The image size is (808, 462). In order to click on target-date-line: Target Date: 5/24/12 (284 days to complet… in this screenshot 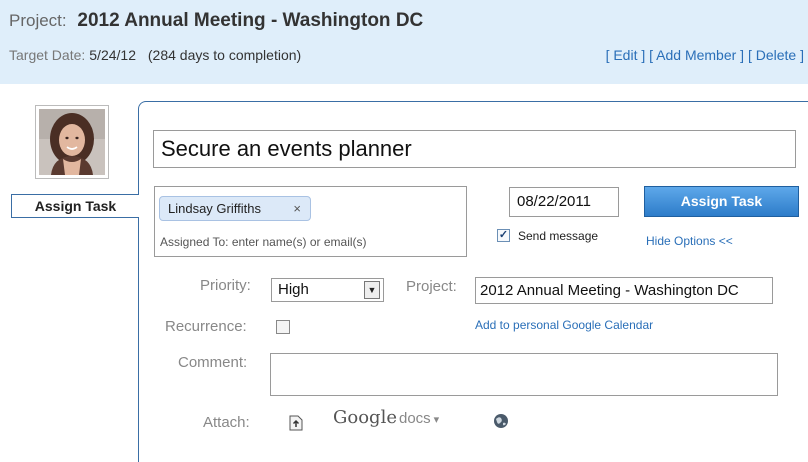, I will do `click(155, 55)`.